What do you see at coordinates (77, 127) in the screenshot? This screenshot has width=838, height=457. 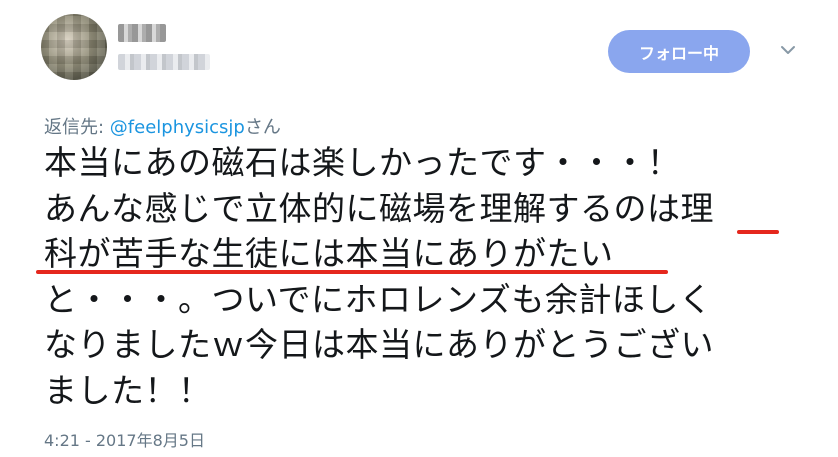 I see `replying-to-prefix: 返信先:` at bounding box center [77, 127].